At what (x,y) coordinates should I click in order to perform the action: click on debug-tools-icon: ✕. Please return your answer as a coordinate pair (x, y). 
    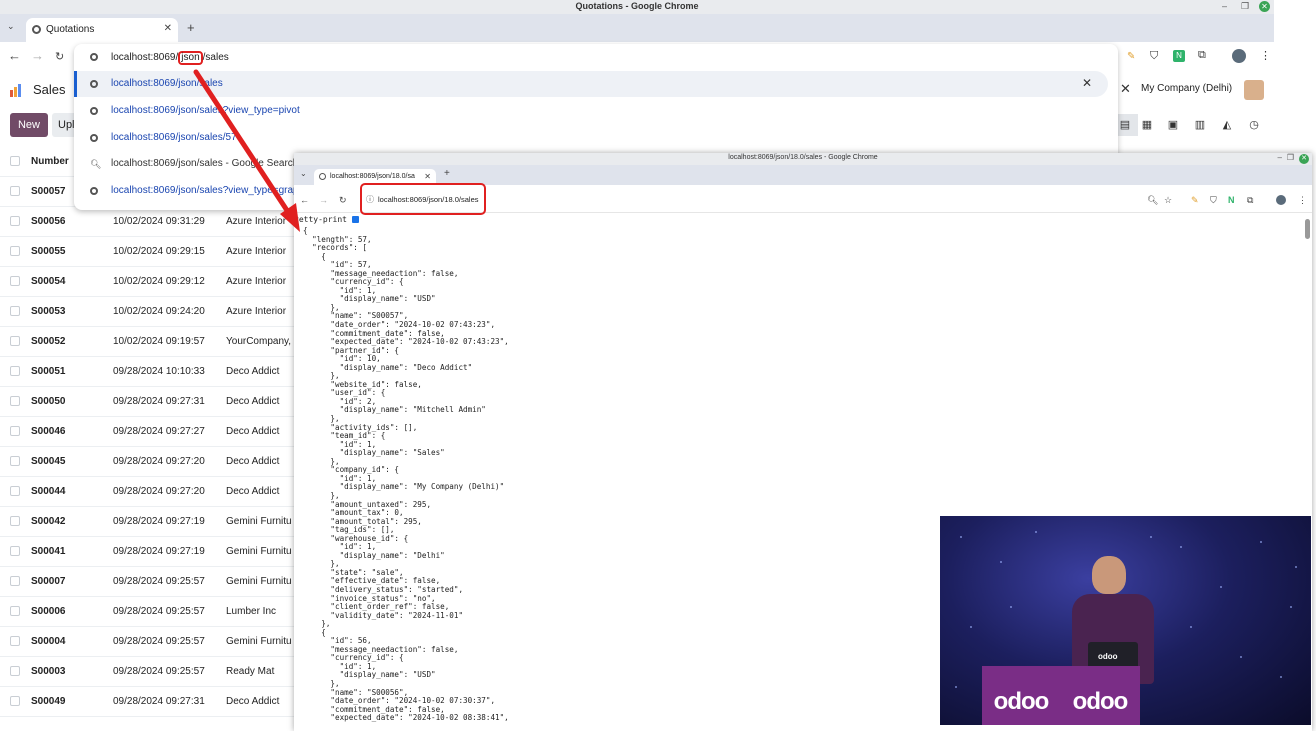
    Looking at the image, I should click on (1125, 89).